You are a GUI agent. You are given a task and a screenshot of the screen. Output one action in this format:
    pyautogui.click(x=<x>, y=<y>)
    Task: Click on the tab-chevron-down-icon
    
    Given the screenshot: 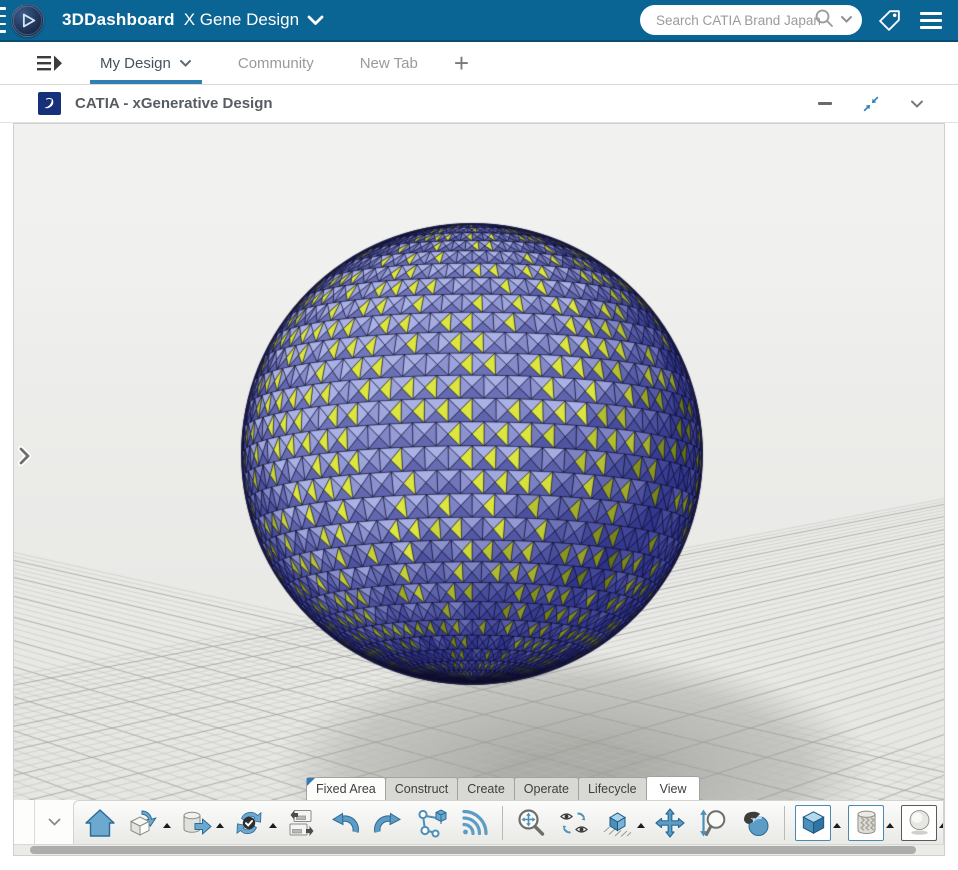 What is the action you would take?
    pyautogui.click(x=185, y=63)
    